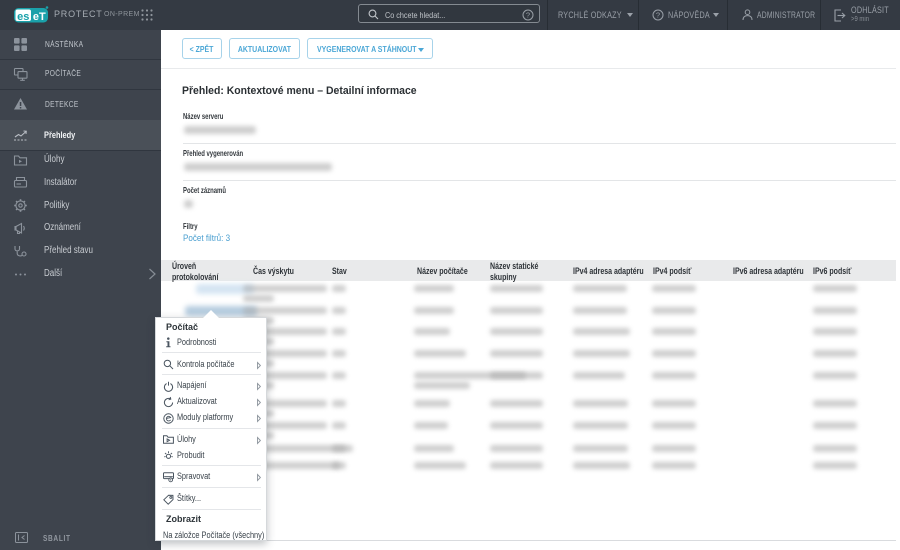 This screenshot has width=900, height=550. I want to click on svg-text: es, so click(23, 16).